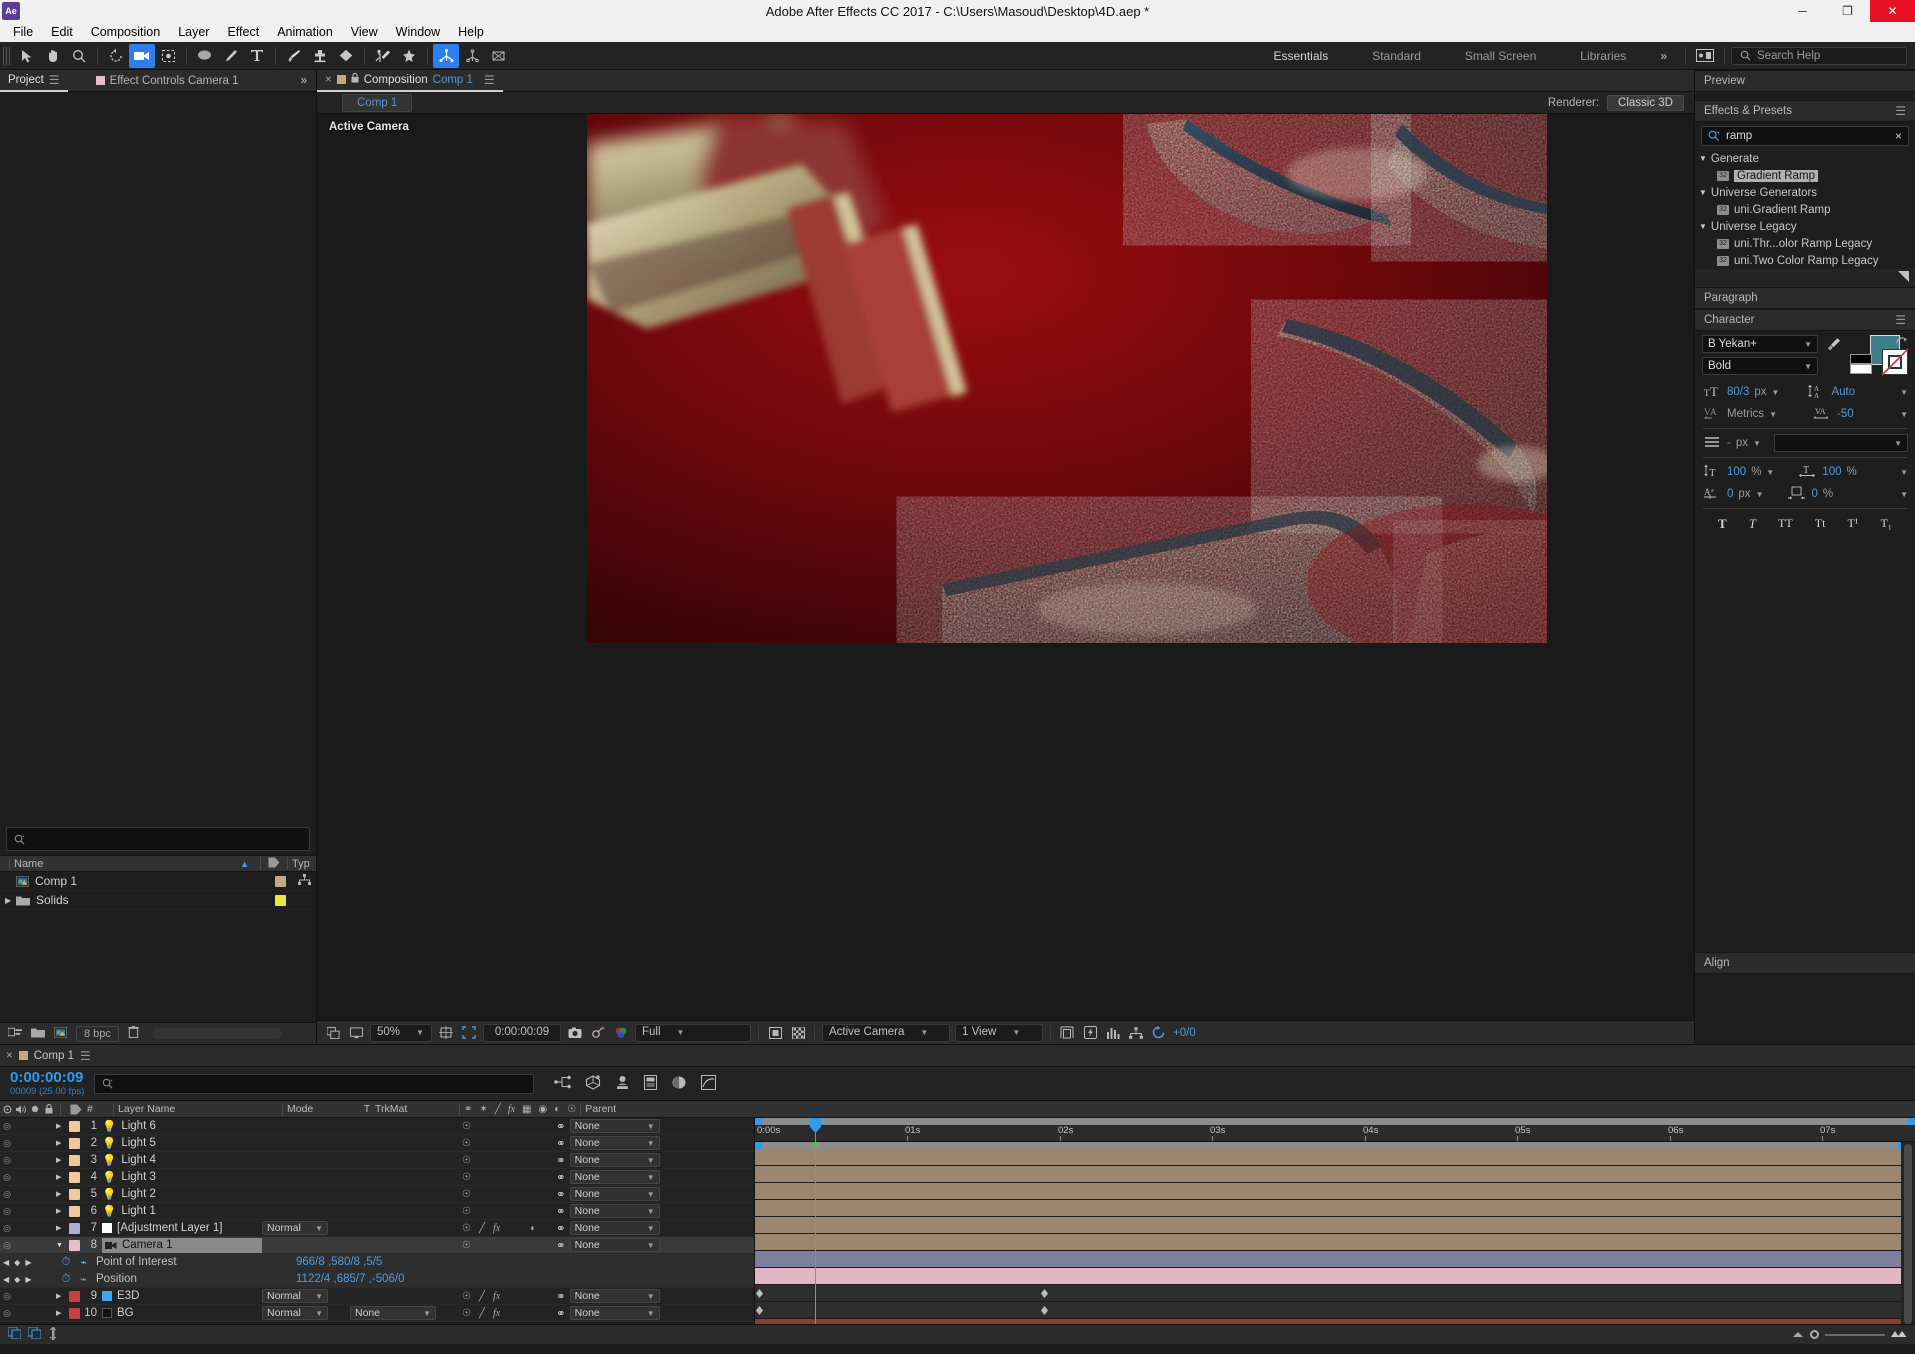 Image resolution: width=1915 pixels, height=1354 pixels. Describe the element at coordinates (1603, 56) in the screenshot. I see `workspace-libraries: Libraries` at that location.